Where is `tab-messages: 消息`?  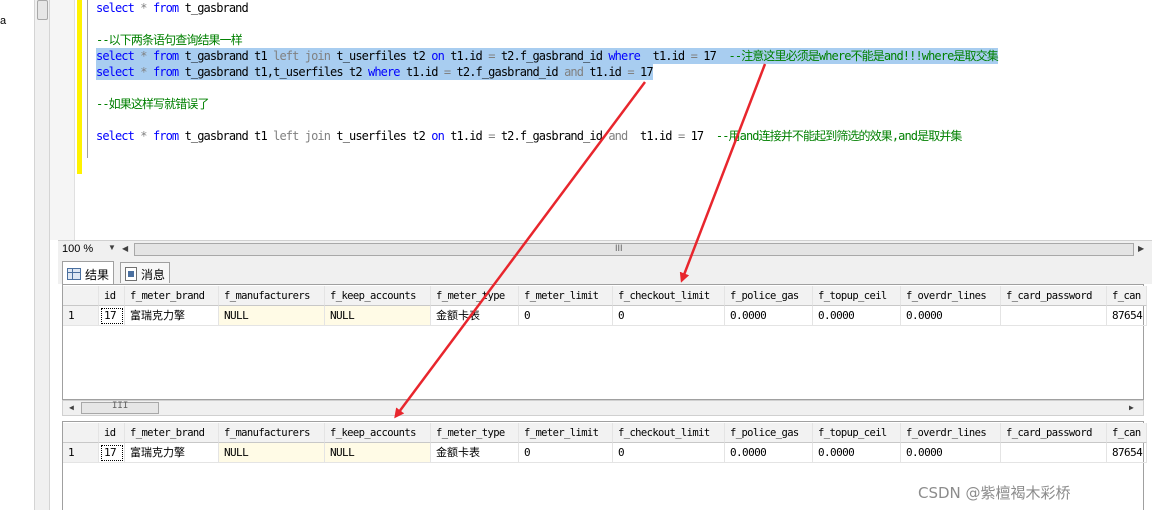 tab-messages: 消息 is located at coordinates (145, 272).